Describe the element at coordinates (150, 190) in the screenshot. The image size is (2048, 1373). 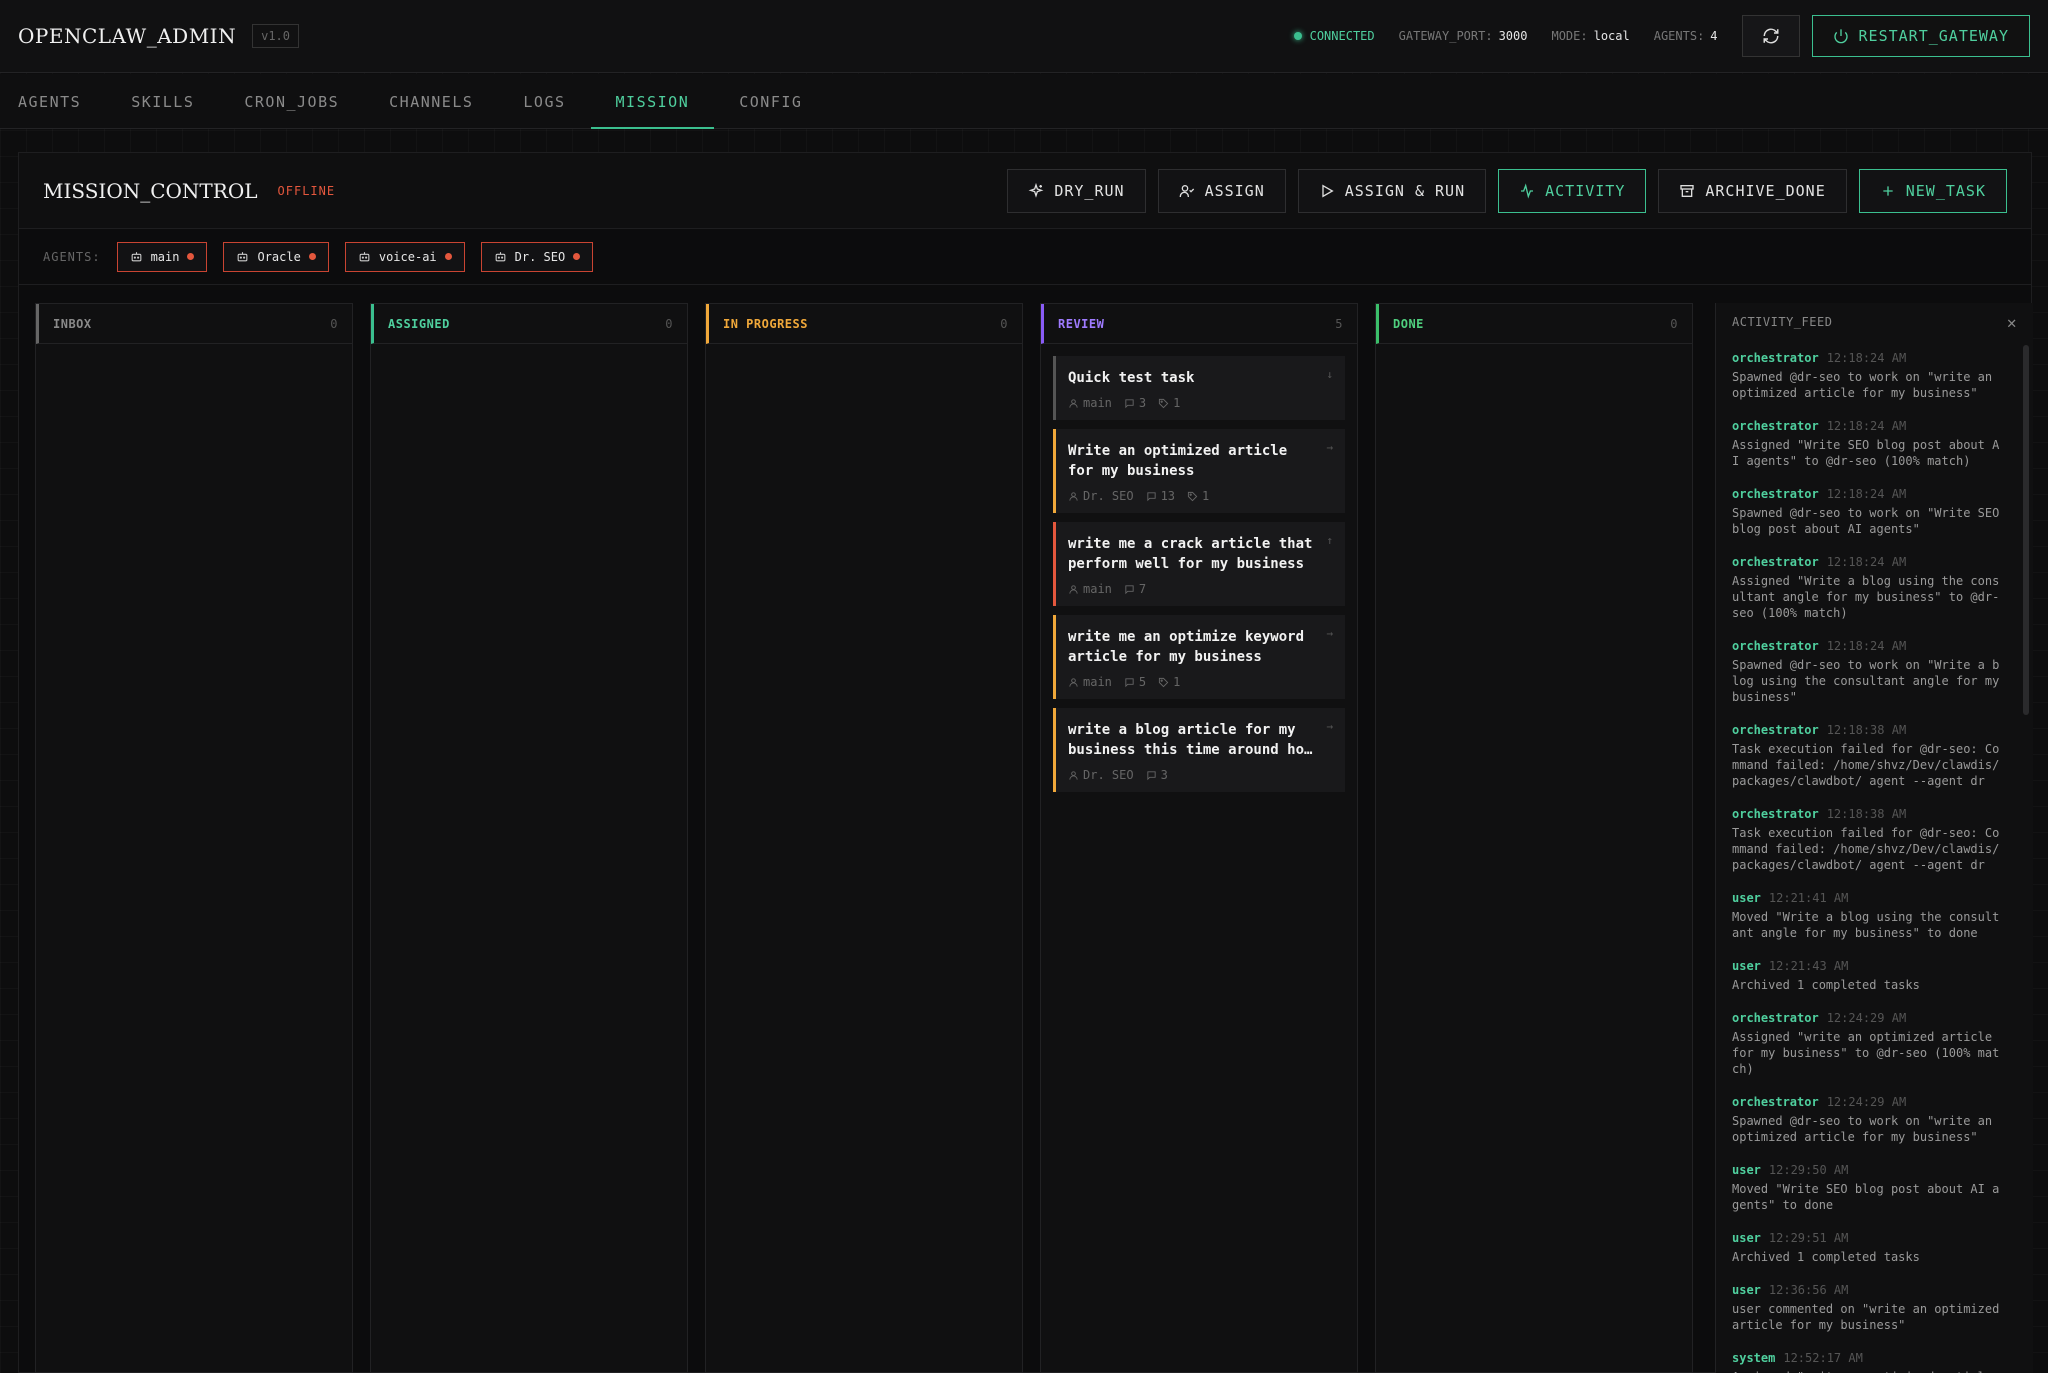
I see `mission-title: MISSION_CONTROL` at that location.